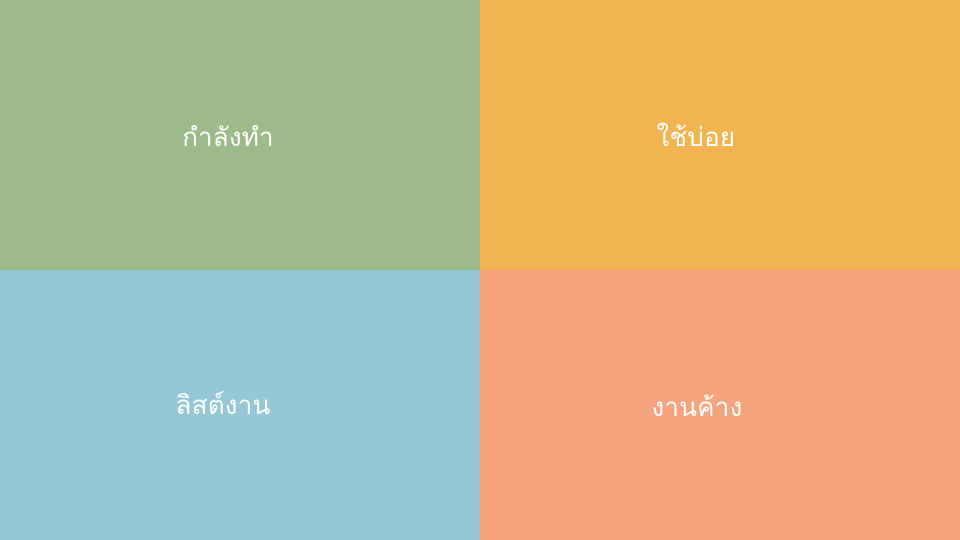 Image resolution: width=960 pixels, height=540 pixels. What do you see at coordinates (696, 137) in the screenshot?
I see `tile-frequently-used-label: ใช้บ่อย` at bounding box center [696, 137].